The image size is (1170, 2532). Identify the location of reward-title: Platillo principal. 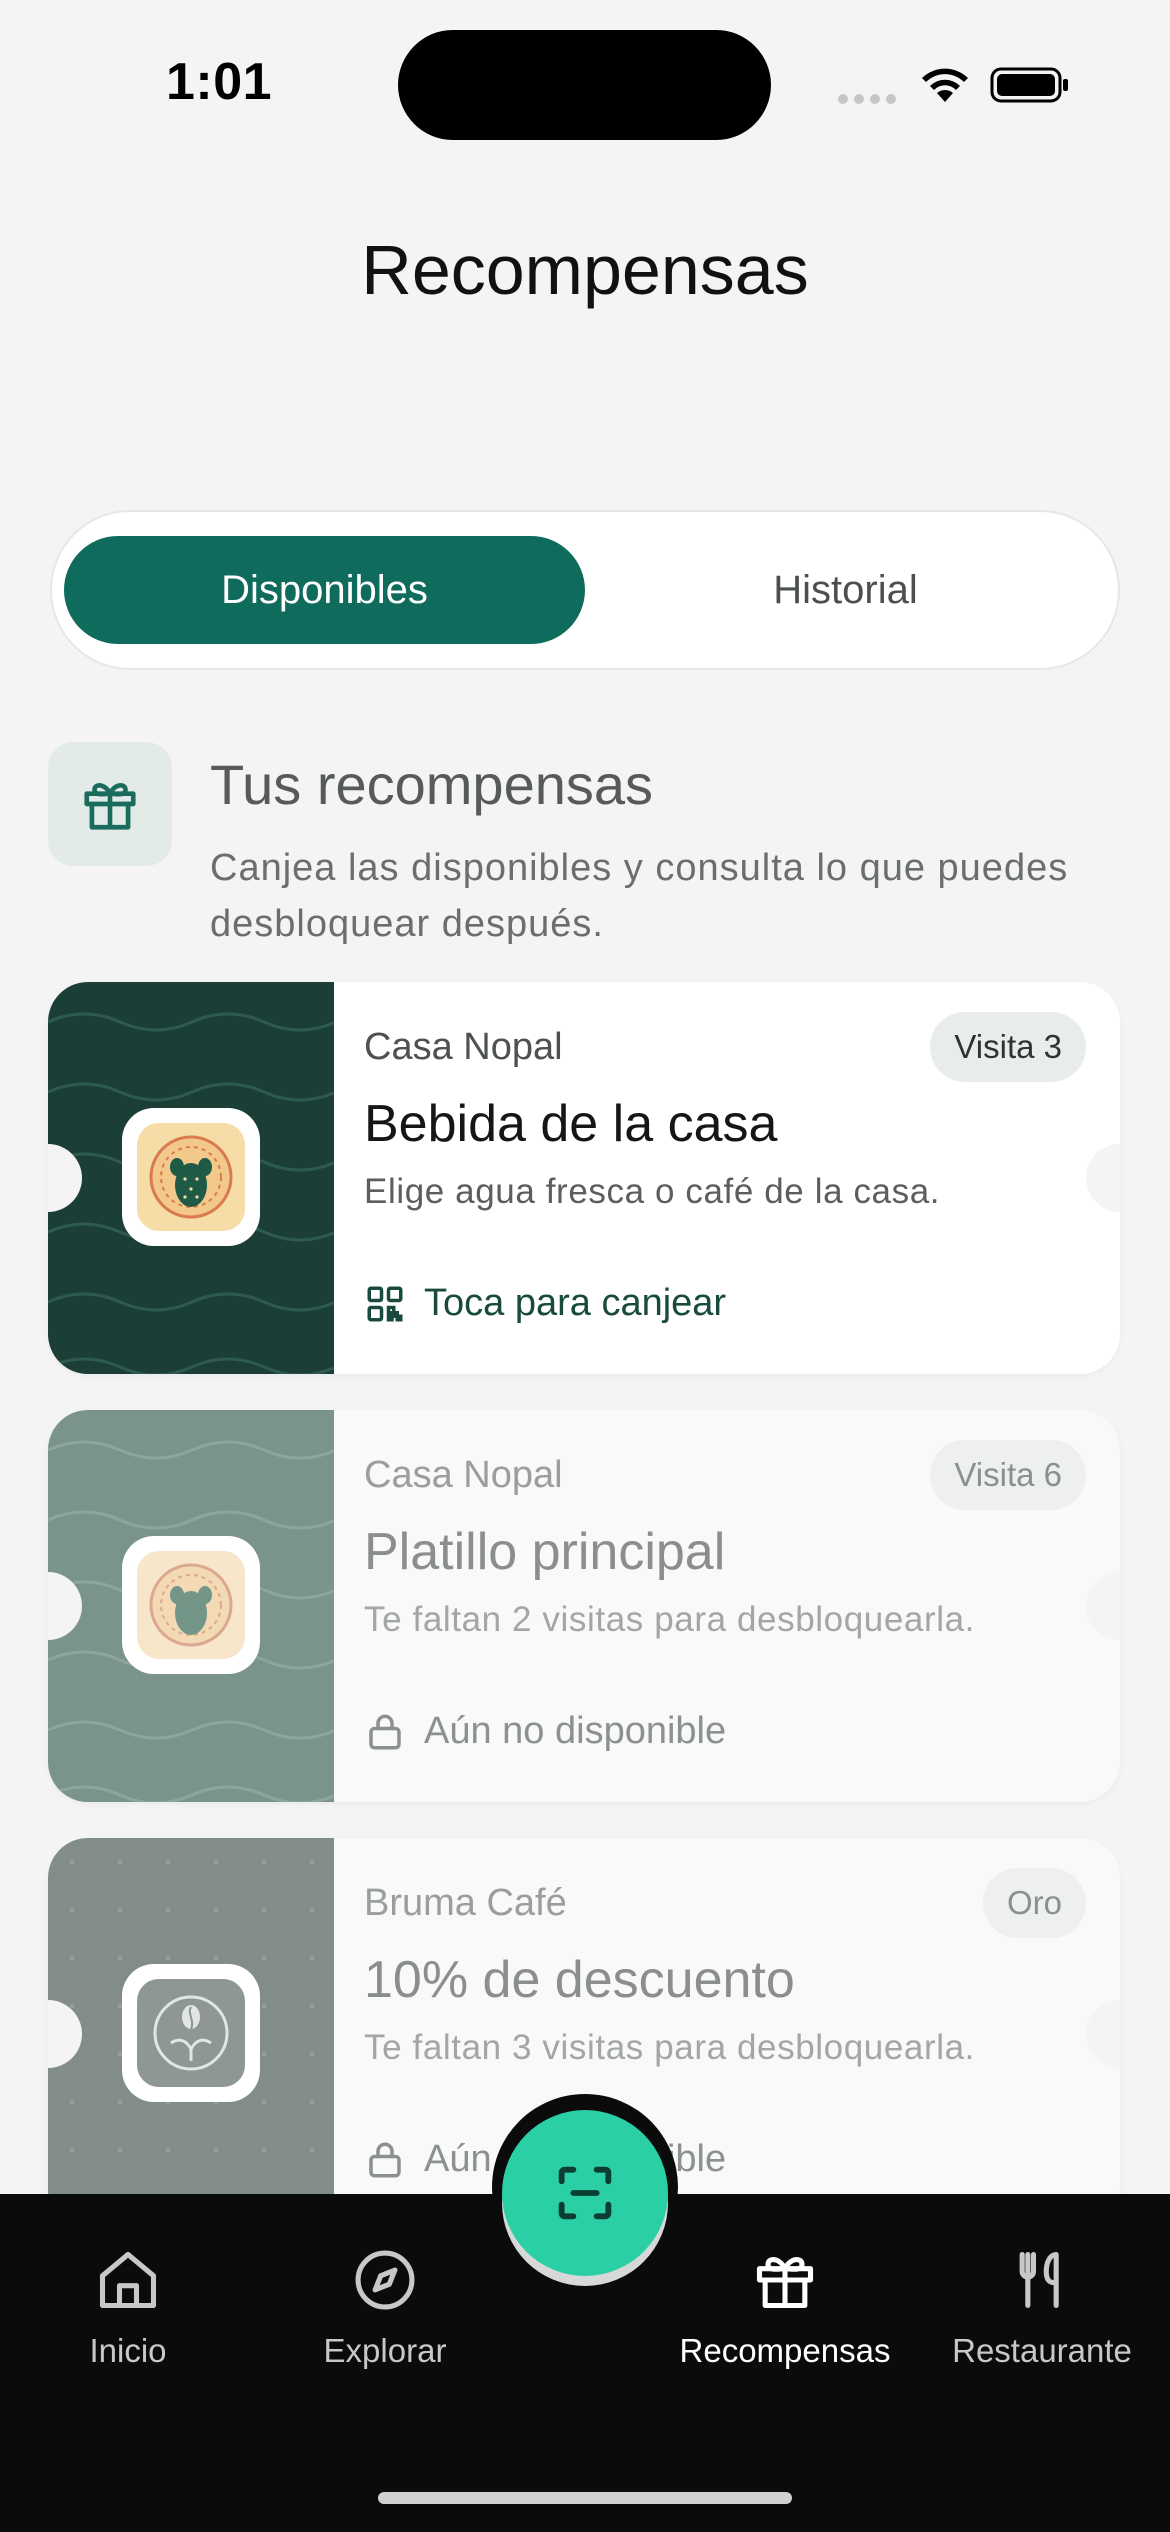
(545, 1552).